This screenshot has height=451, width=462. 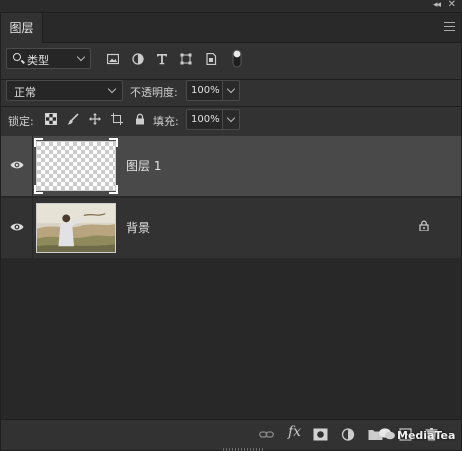 I want to click on transparency-checkerboard, so click(x=76, y=166).